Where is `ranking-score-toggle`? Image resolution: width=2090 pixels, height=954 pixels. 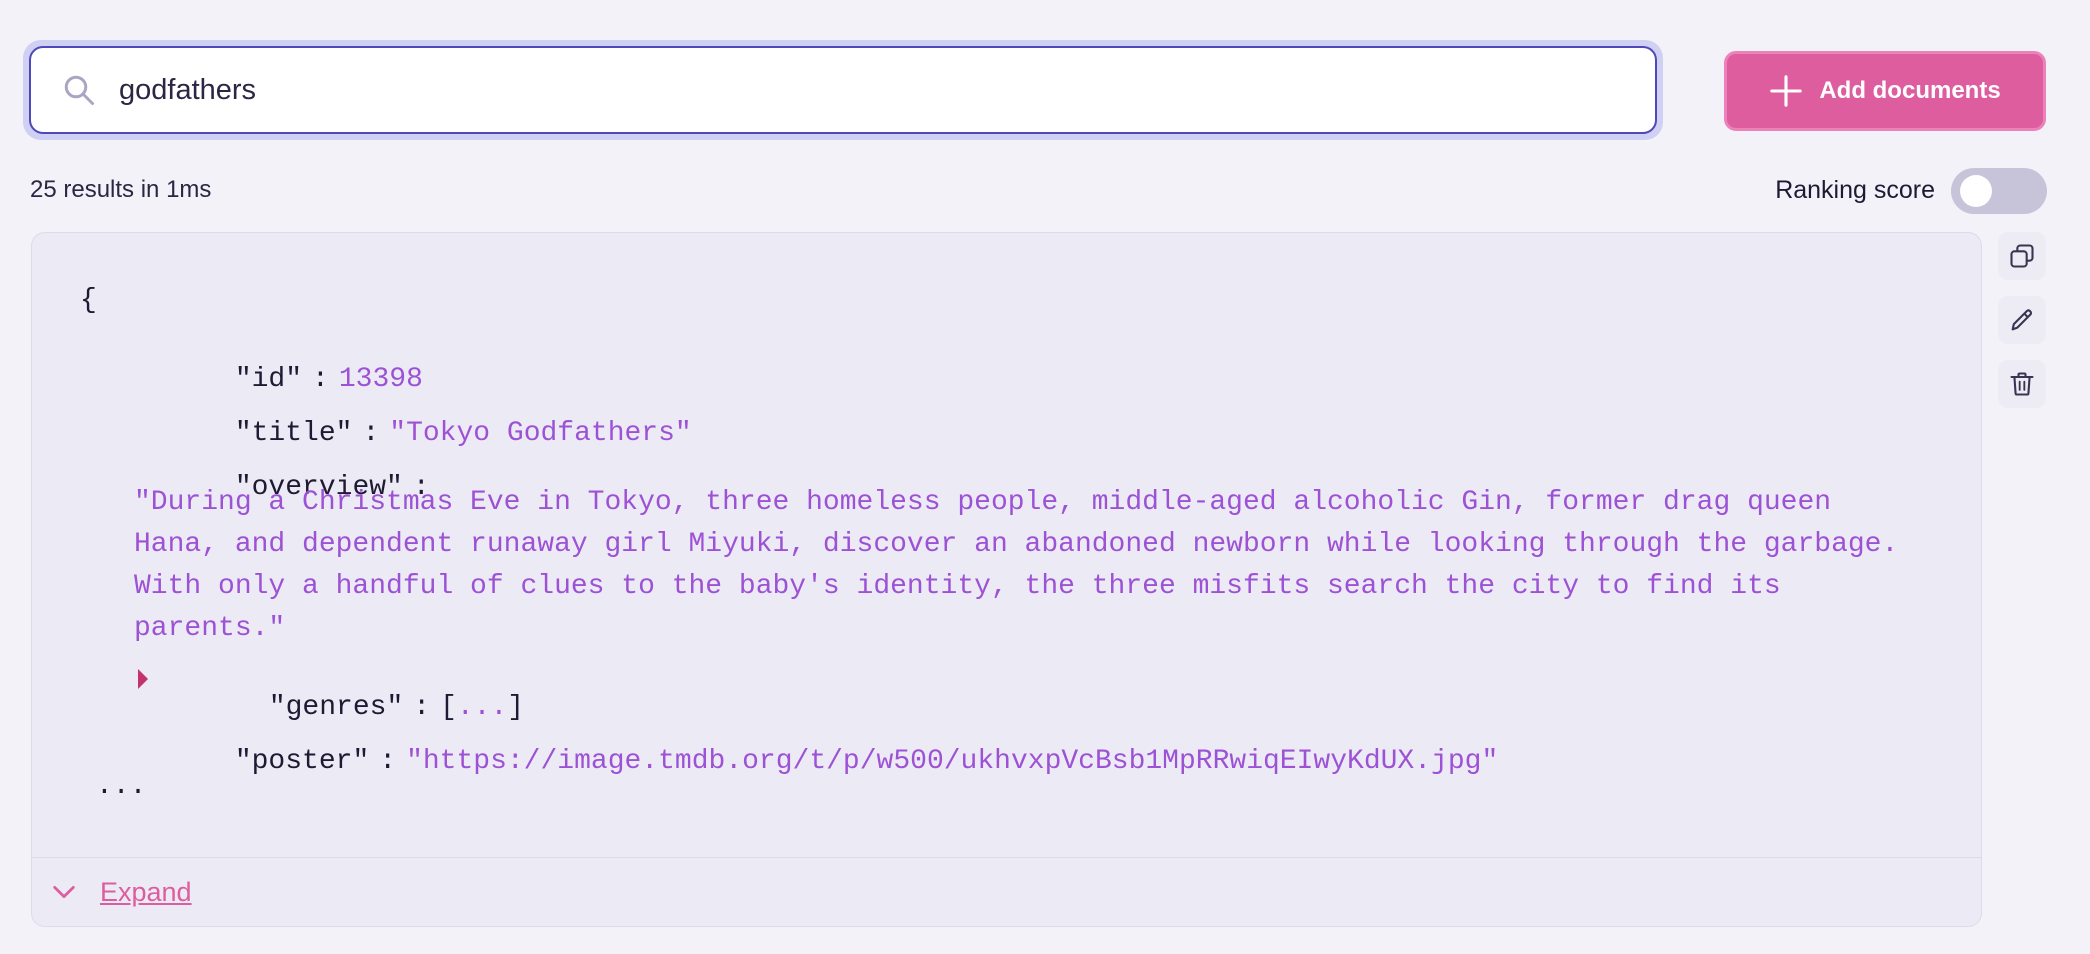 ranking-score-toggle is located at coordinates (1999, 191).